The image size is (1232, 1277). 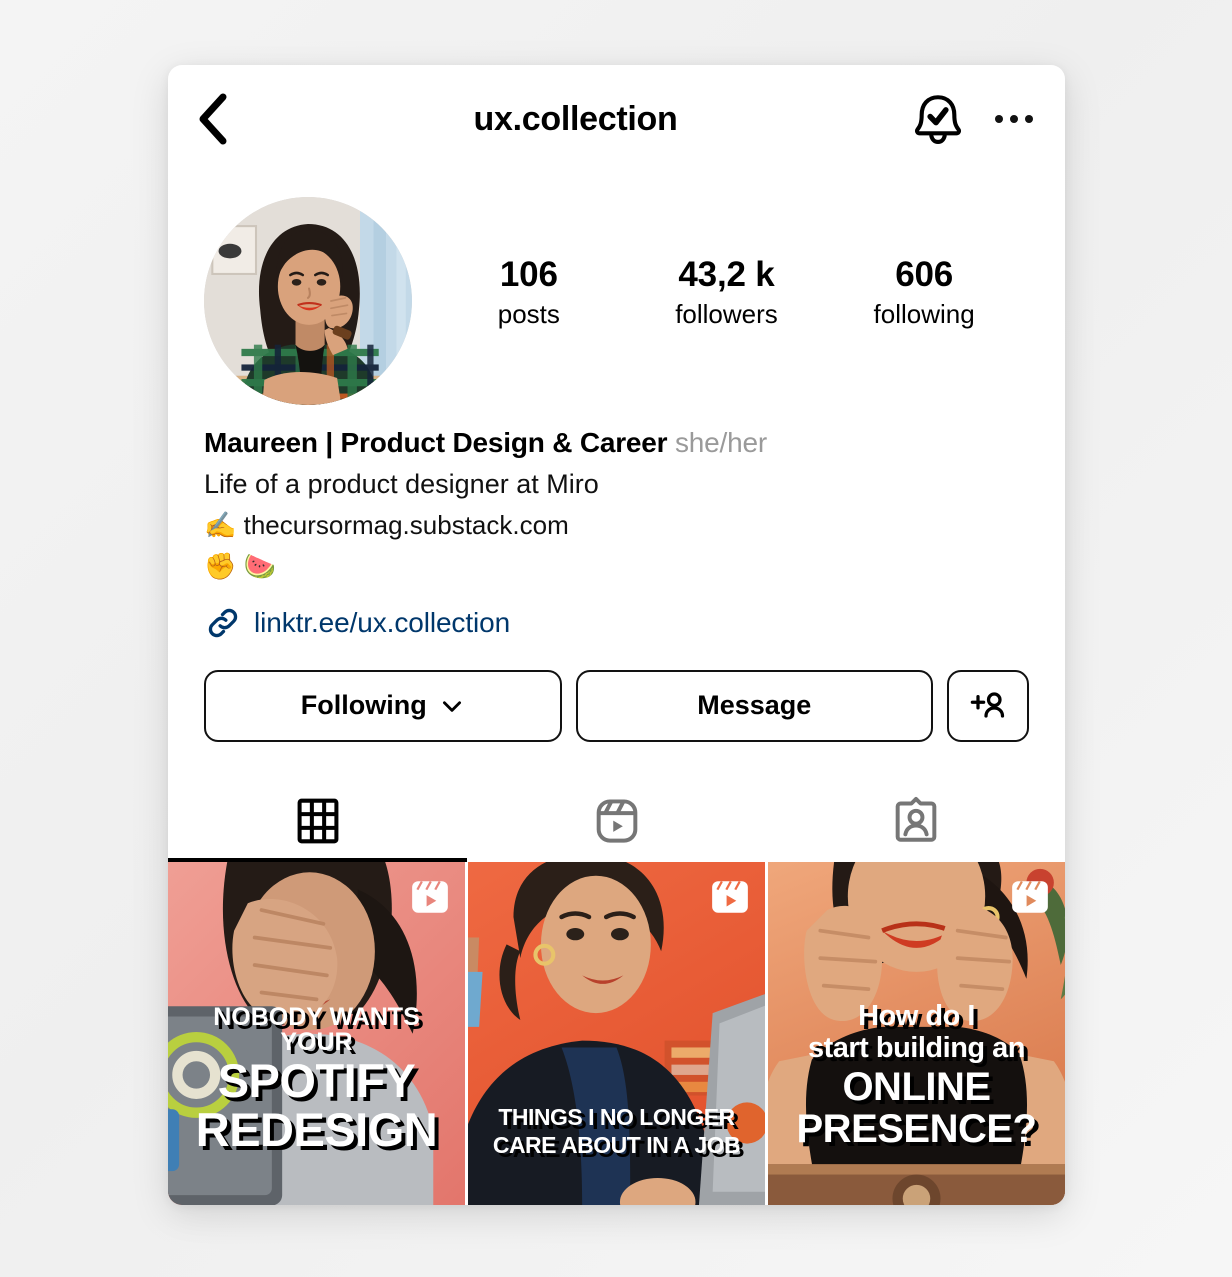 What do you see at coordinates (575, 118) in the screenshot?
I see `page-title: ux.collection` at bounding box center [575, 118].